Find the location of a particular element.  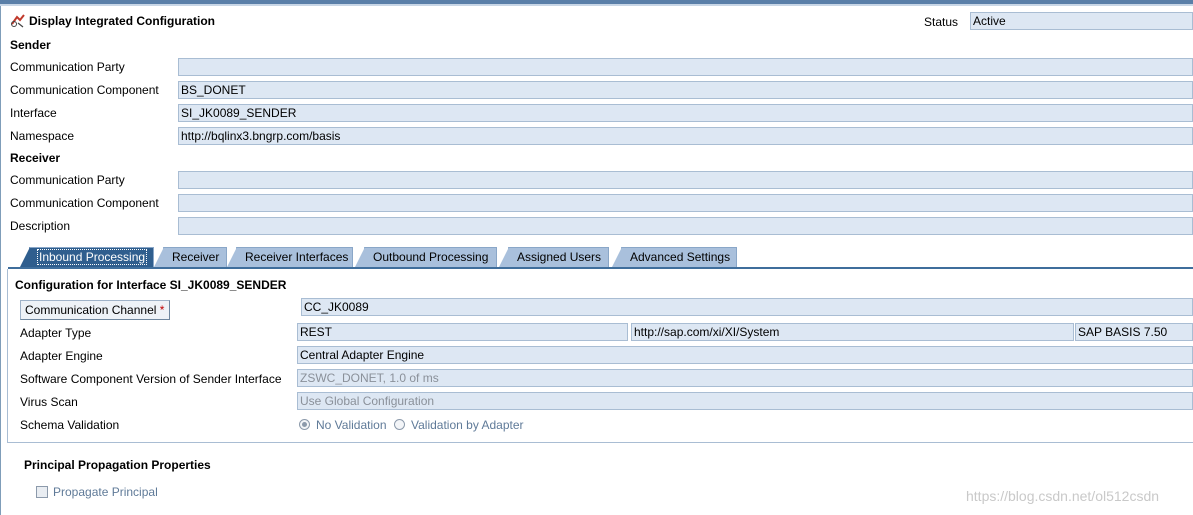

window-top-line is located at coordinates (596, 5).